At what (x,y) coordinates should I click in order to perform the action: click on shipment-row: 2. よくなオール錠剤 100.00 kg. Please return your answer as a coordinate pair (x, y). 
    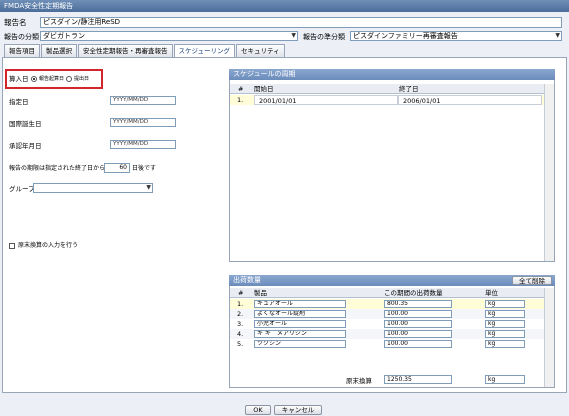
    Looking at the image, I should click on (387, 314).